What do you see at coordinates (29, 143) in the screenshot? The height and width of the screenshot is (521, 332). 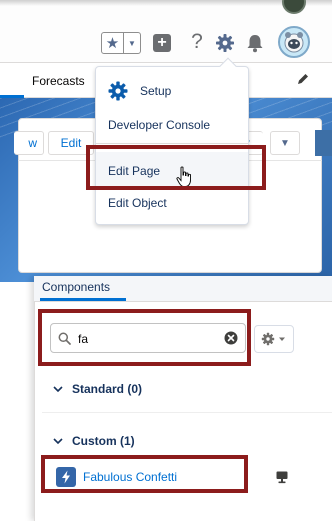 I see `action-button-partial-left: w` at bounding box center [29, 143].